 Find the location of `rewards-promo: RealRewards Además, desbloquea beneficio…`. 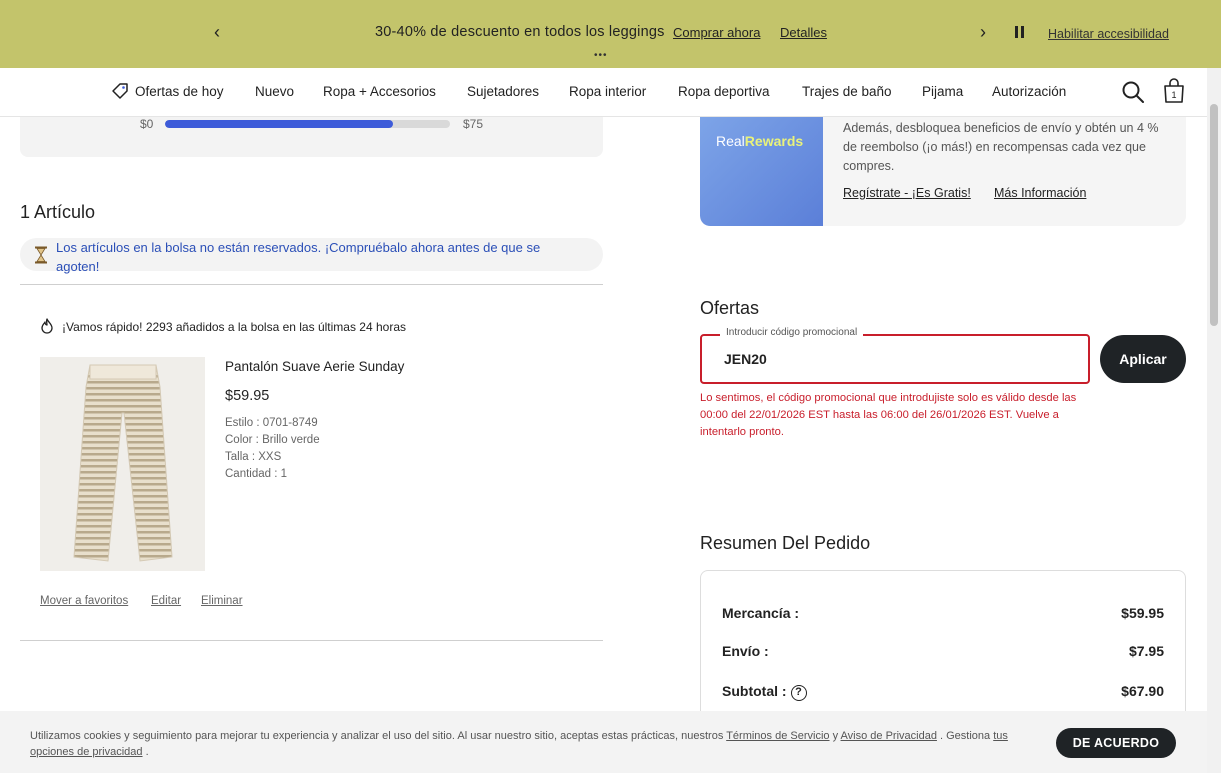

rewards-promo: RealRewards Además, desbloquea beneficio… is located at coordinates (943, 171).